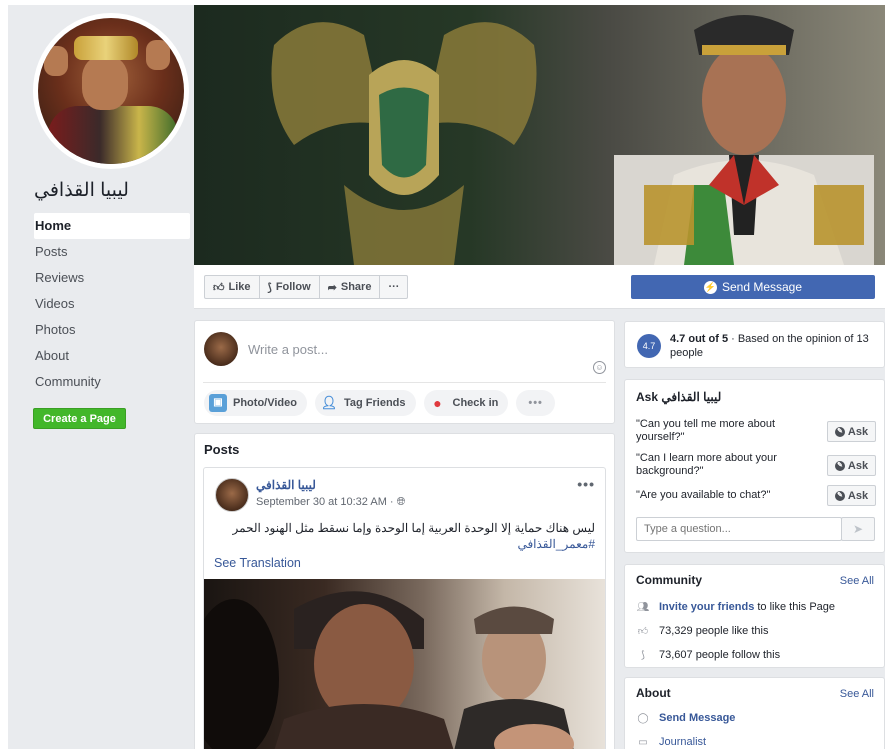 The width and height of the screenshot is (885, 749). I want to click on nav-item-label: Posts, so click(51, 251).